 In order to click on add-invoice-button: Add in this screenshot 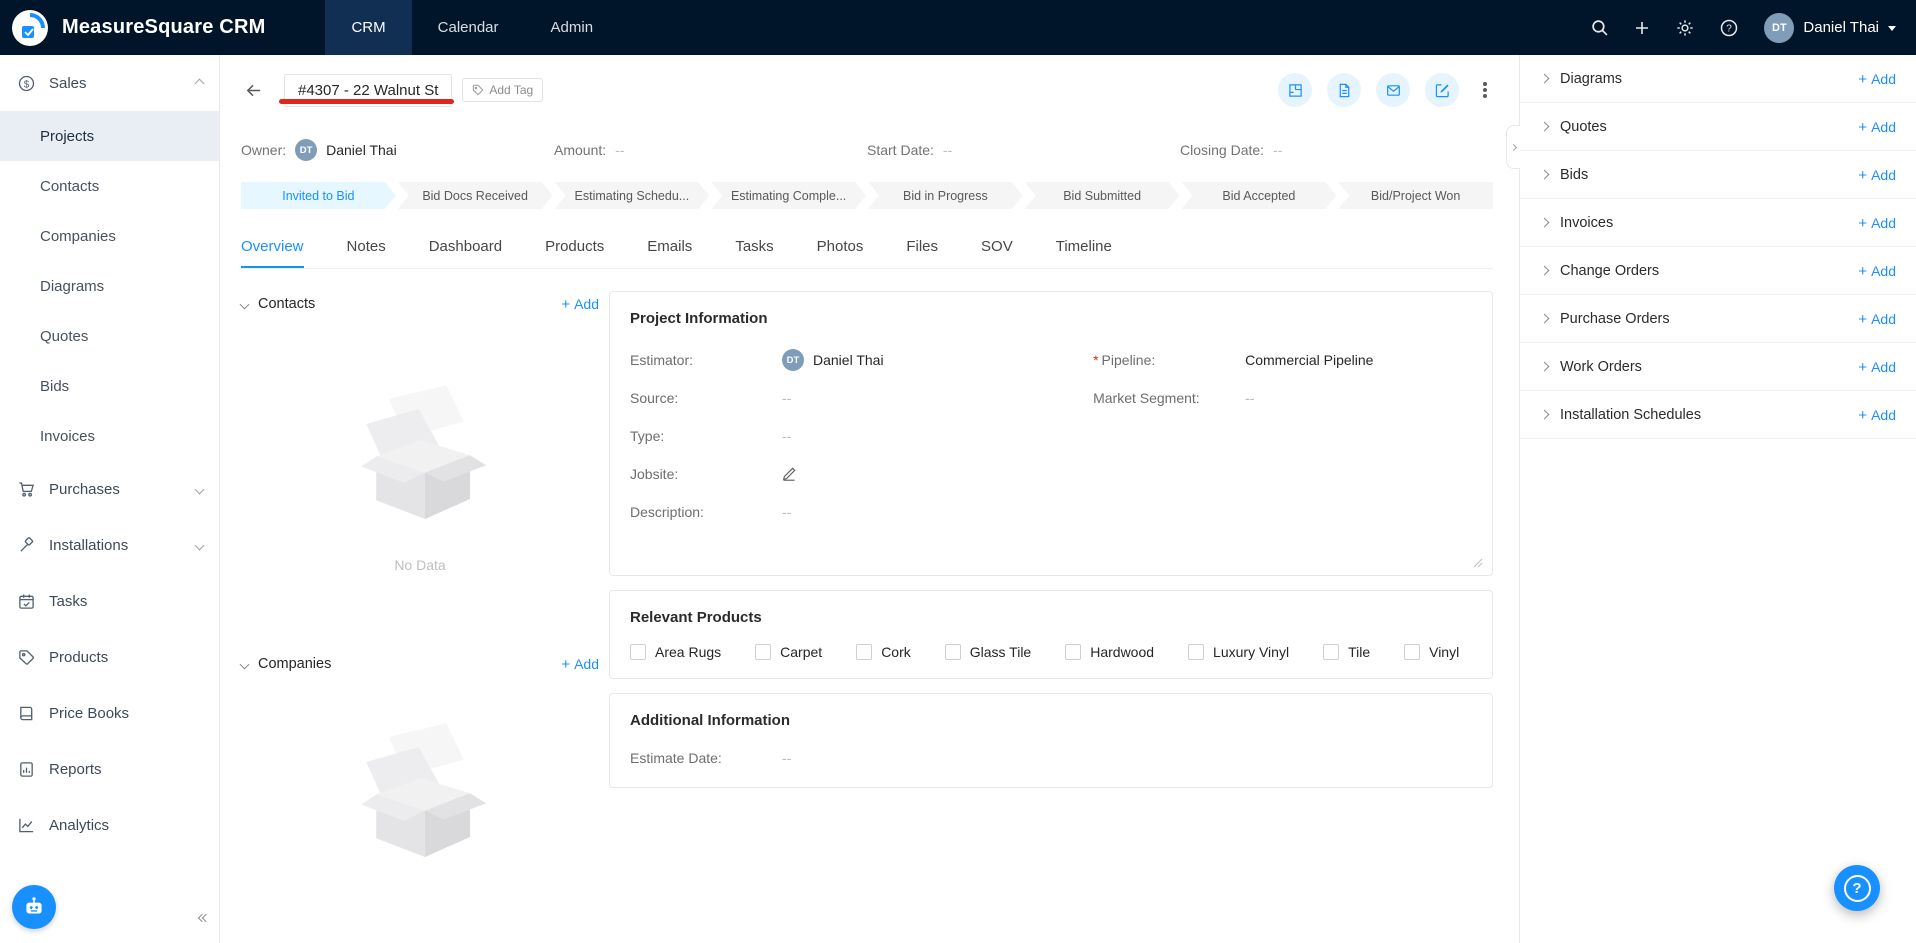, I will do `click(1877, 223)`.